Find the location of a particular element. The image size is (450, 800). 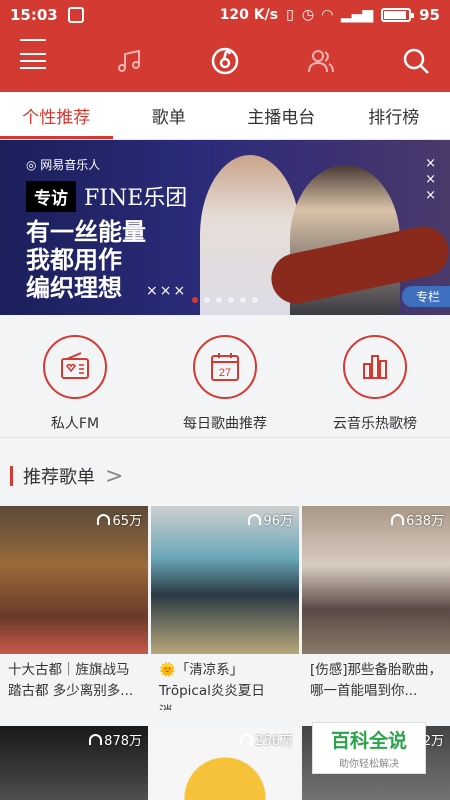

music-note-icon is located at coordinates (130, 61).